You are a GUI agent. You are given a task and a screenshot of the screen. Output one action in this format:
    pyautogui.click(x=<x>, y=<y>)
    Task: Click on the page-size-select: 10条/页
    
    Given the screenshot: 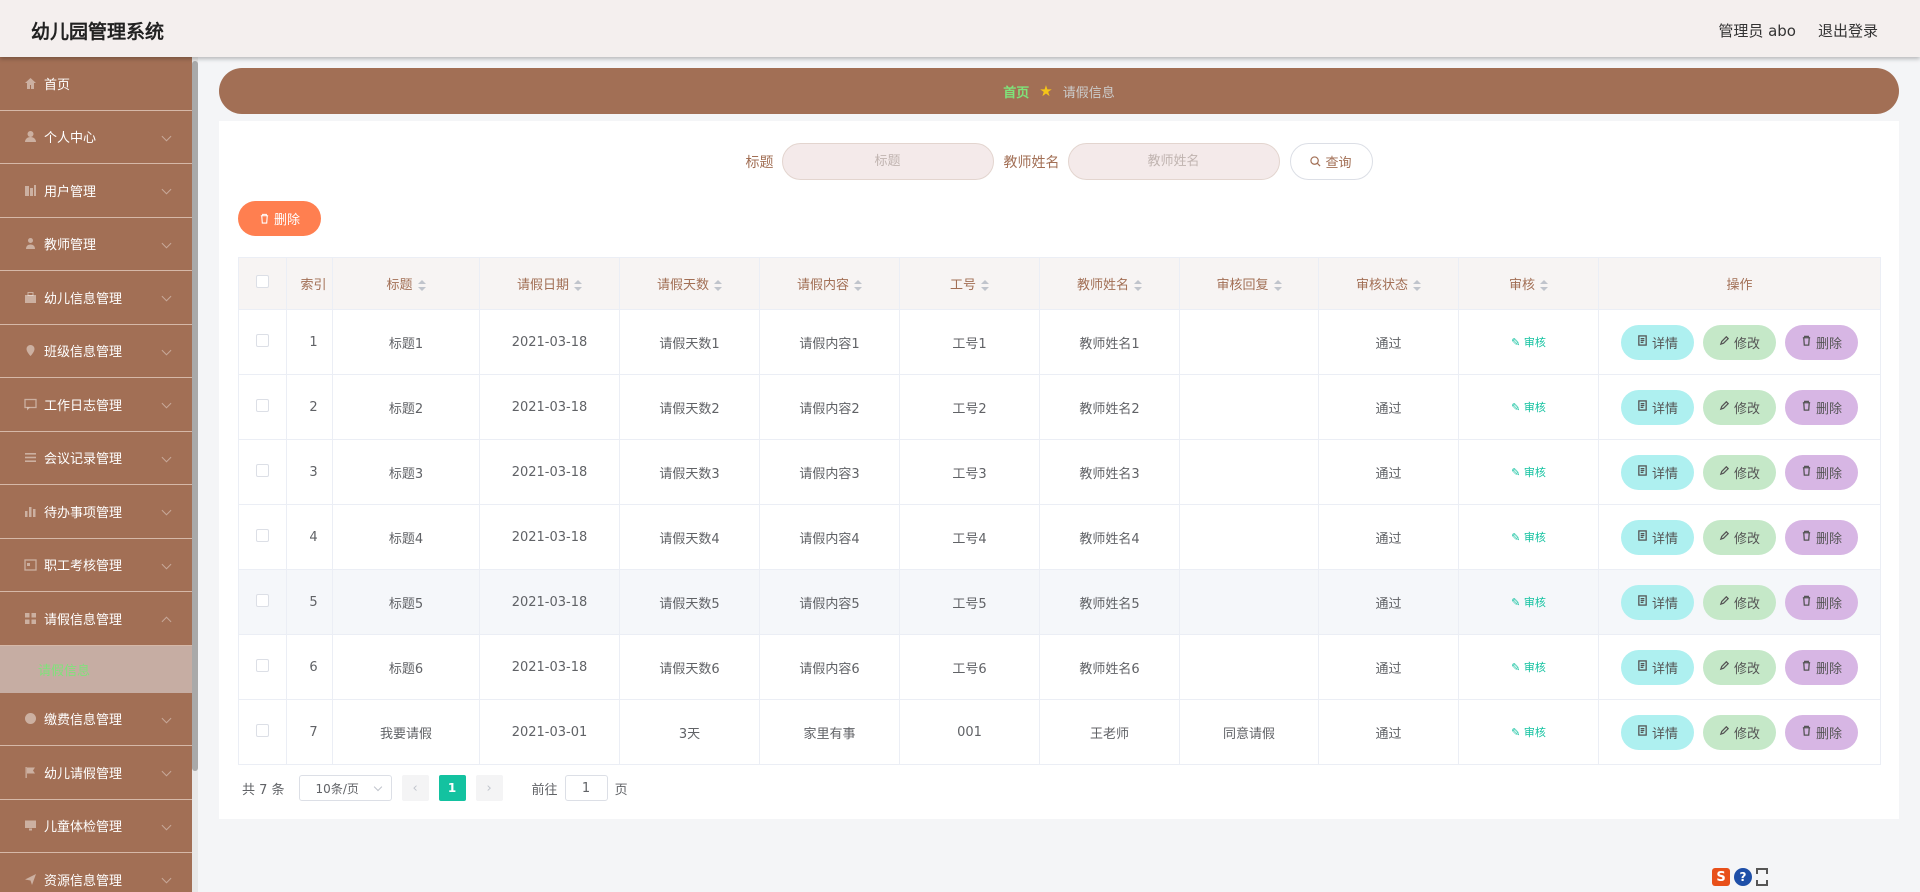 What is the action you would take?
    pyautogui.click(x=345, y=788)
    